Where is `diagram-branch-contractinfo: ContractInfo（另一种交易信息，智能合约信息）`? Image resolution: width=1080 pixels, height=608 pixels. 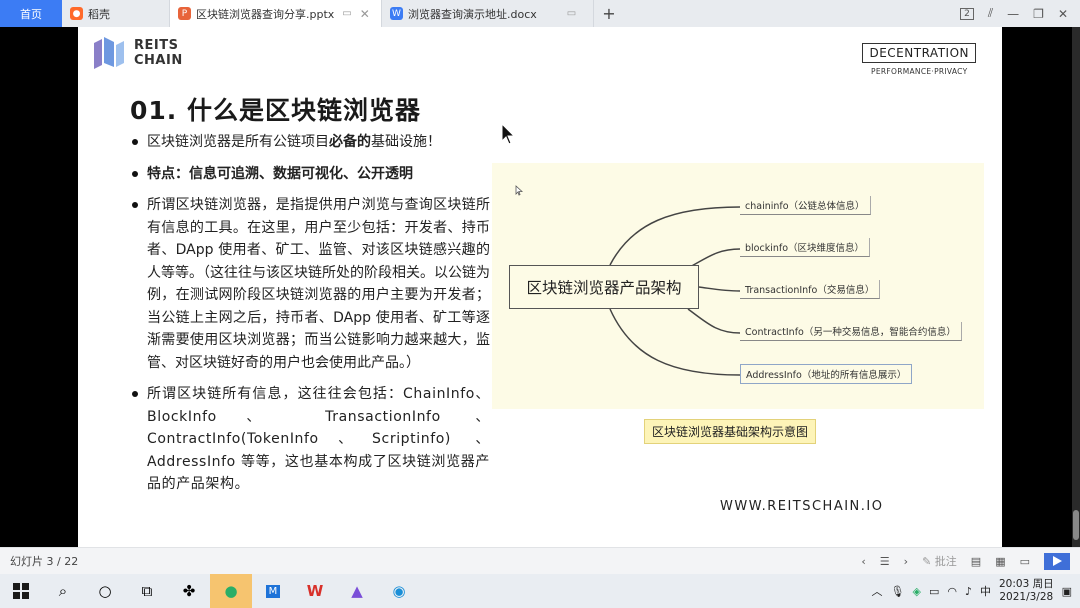
diagram-branch-contractinfo: ContractInfo（另一种交易信息，智能合约信息） is located at coordinates (851, 331).